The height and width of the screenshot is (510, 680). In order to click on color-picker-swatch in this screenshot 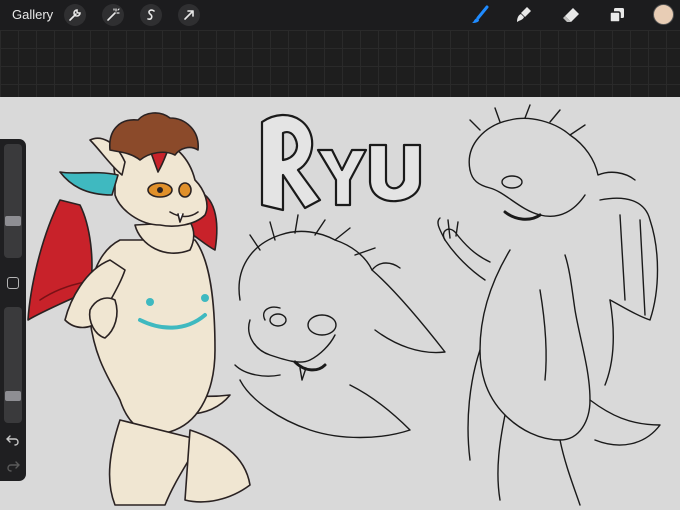, I will do `click(663, 14)`.